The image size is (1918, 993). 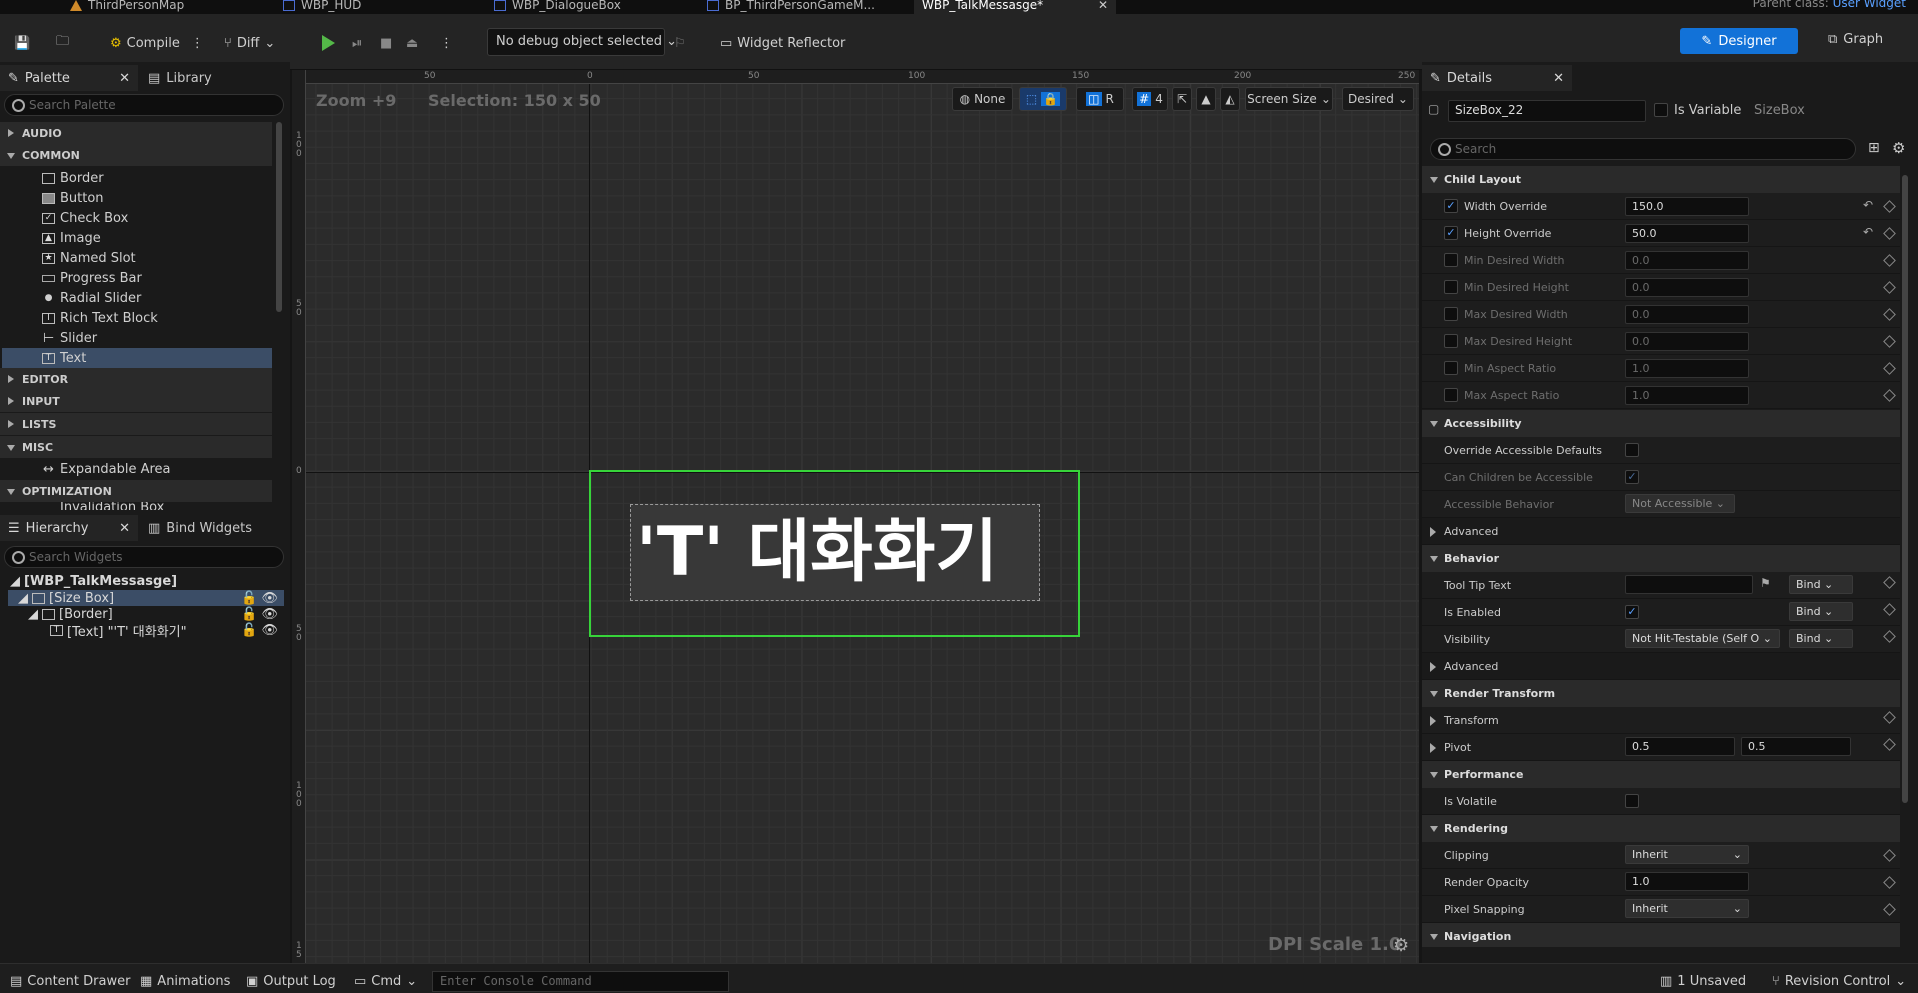 What do you see at coordinates (106, 469) in the screenshot?
I see `palette-item-expandable-area: ↔ Expandable Area` at bounding box center [106, 469].